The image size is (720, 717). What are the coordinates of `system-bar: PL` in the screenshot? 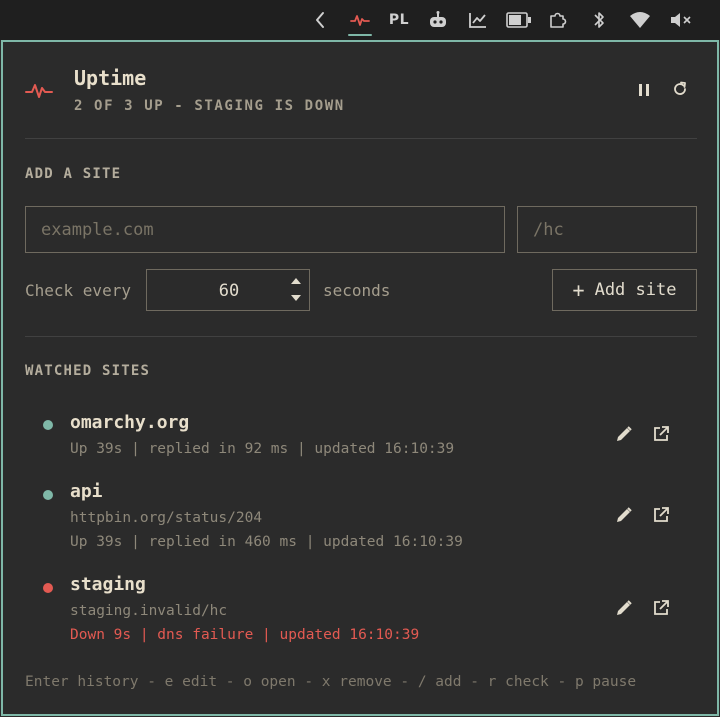 It's located at (360, 20).